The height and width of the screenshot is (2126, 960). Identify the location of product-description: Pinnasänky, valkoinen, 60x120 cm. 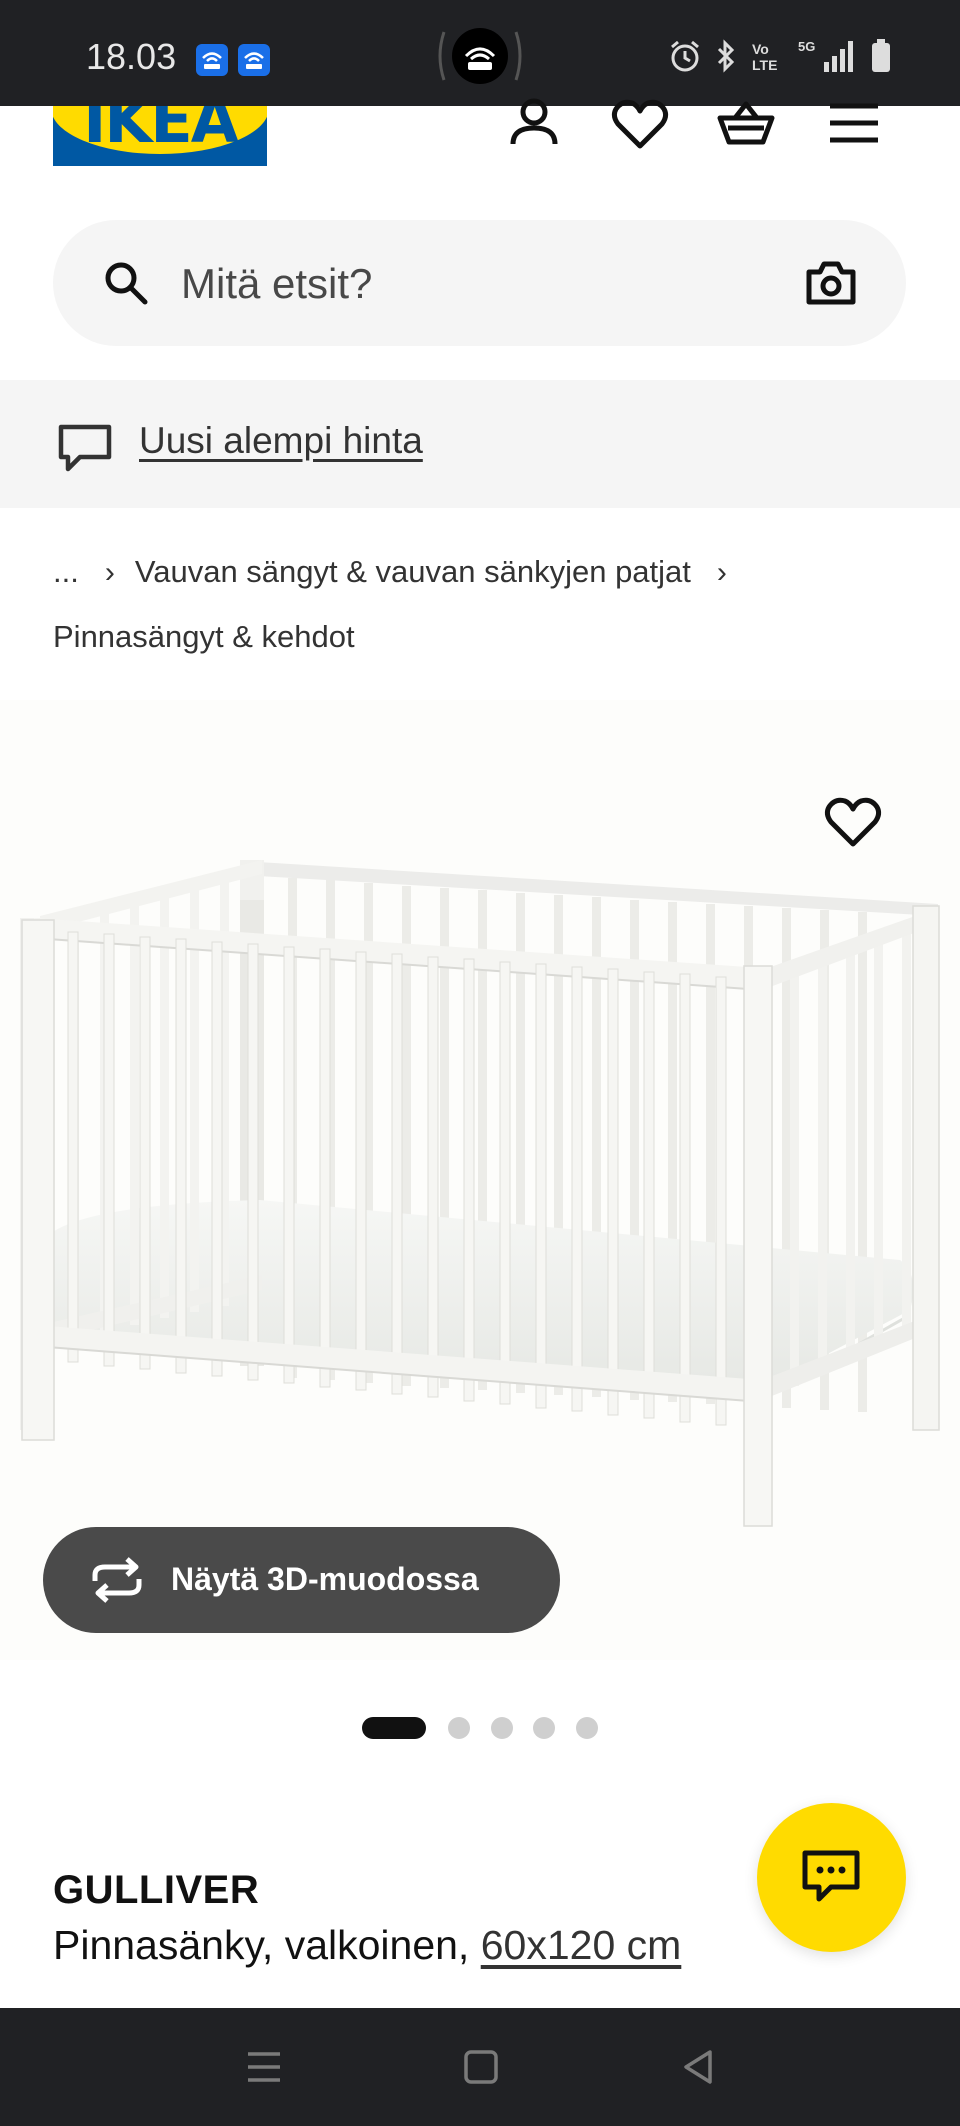
(367, 1945).